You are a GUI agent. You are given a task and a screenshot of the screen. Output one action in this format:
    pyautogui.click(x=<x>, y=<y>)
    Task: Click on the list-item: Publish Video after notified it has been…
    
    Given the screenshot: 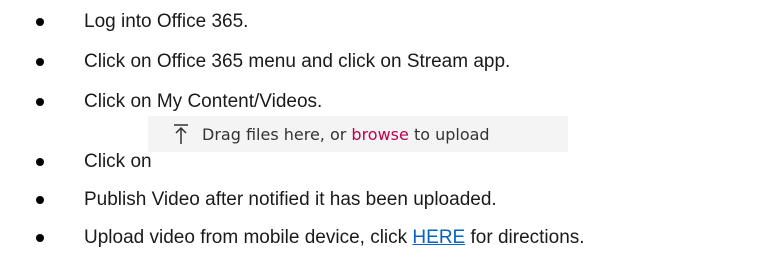 What is the action you would take?
    pyautogui.click(x=380, y=199)
    